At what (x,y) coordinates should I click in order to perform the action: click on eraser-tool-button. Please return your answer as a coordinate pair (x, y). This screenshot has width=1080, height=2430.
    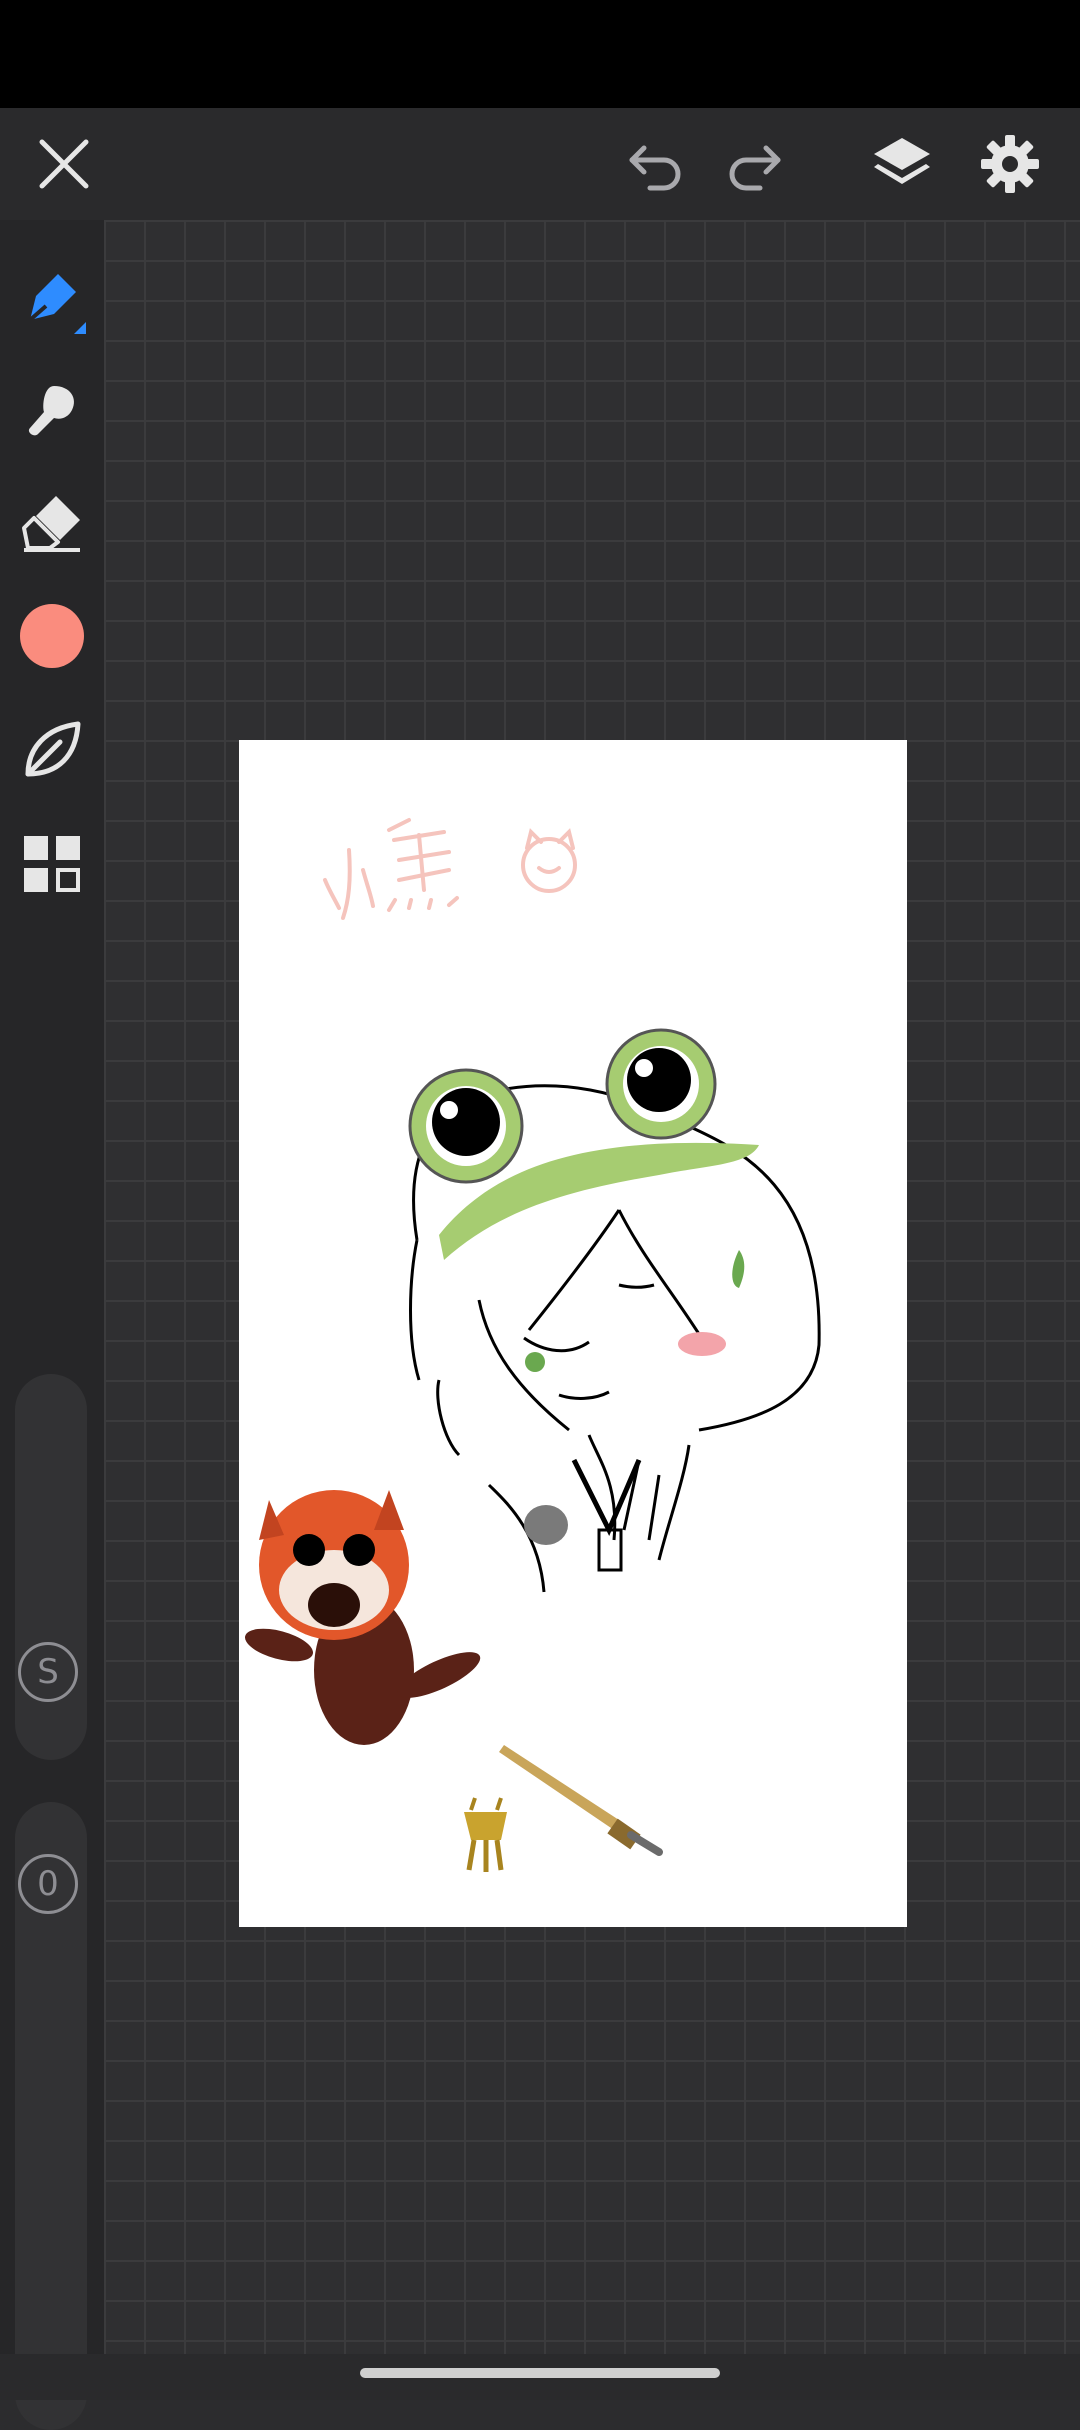
    Looking at the image, I should click on (52, 522).